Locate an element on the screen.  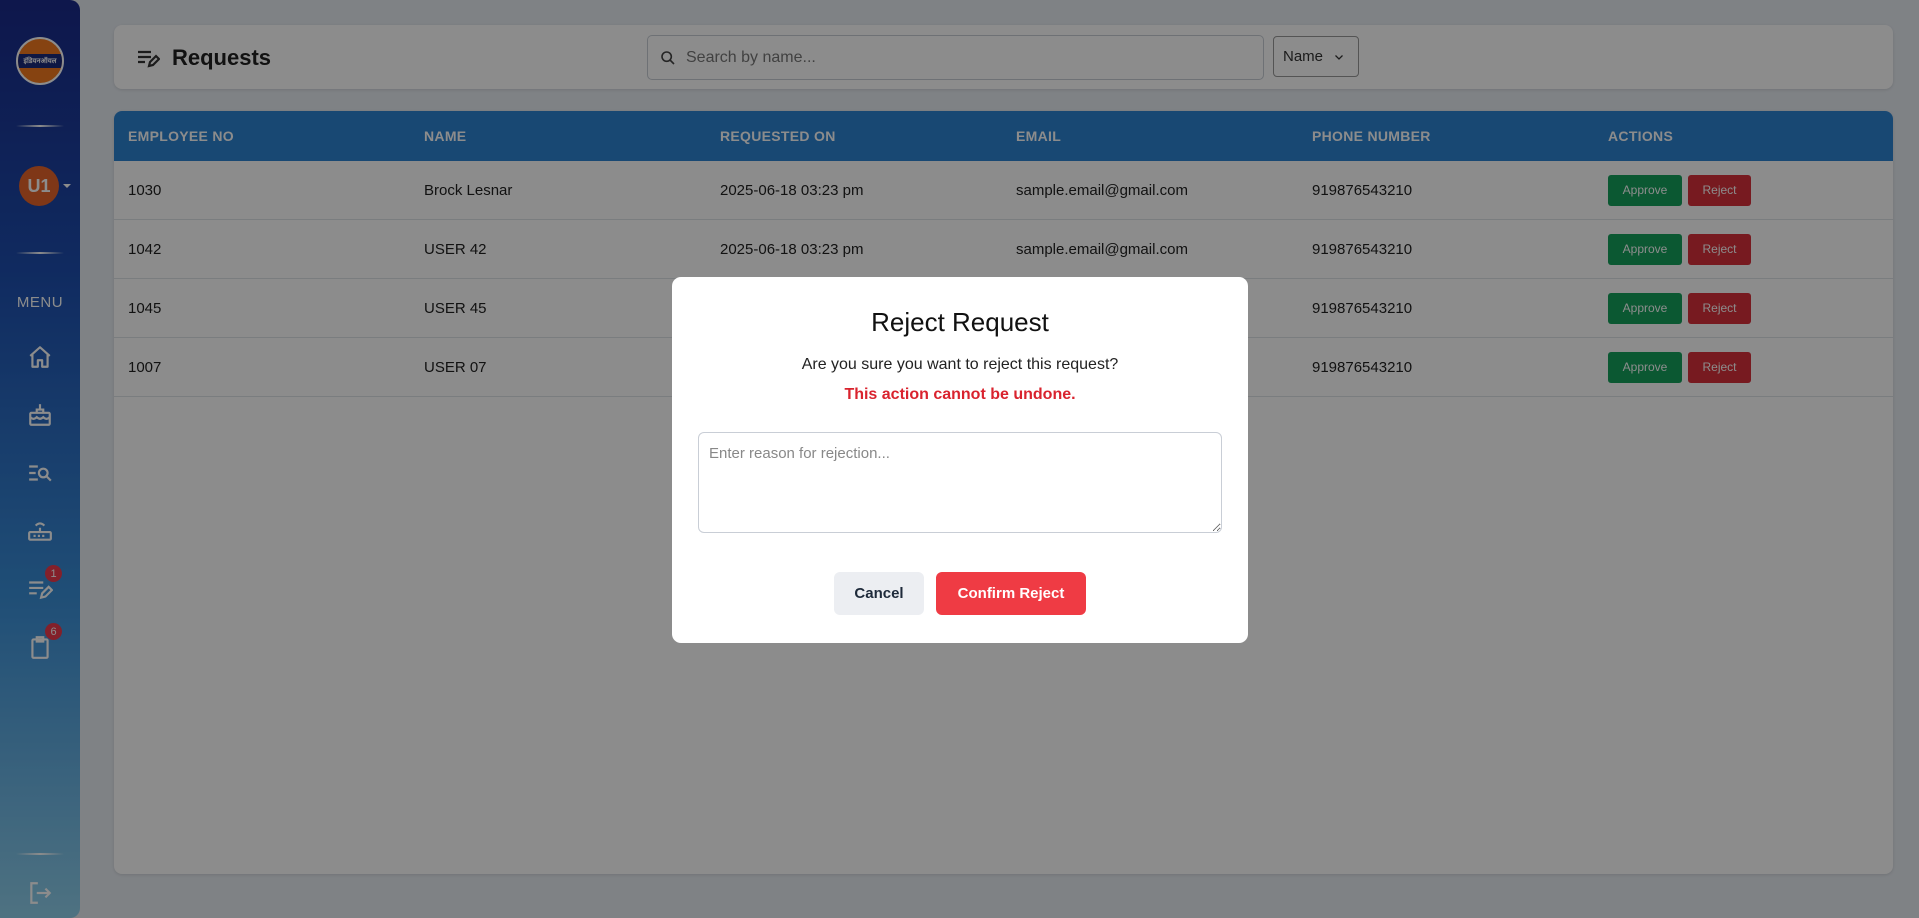
dialog-title: Reject Request is located at coordinates (960, 322).